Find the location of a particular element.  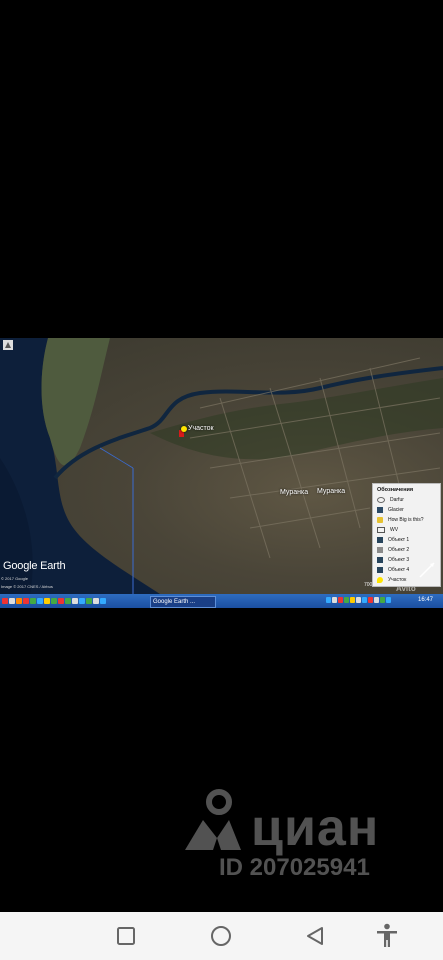

cian-brand: циан is located at coordinates (315, 828).